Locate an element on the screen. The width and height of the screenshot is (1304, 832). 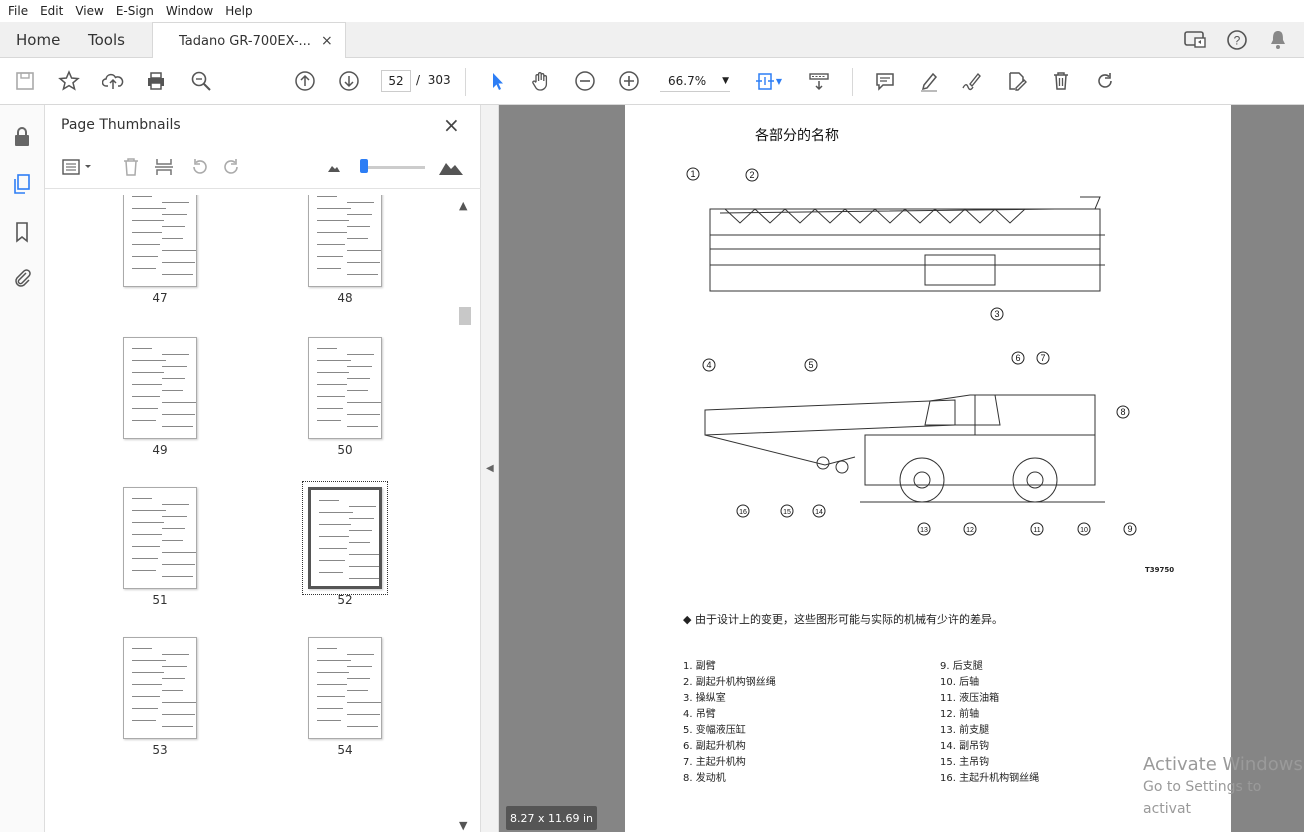
menu-view: View is located at coordinates (89, 11).